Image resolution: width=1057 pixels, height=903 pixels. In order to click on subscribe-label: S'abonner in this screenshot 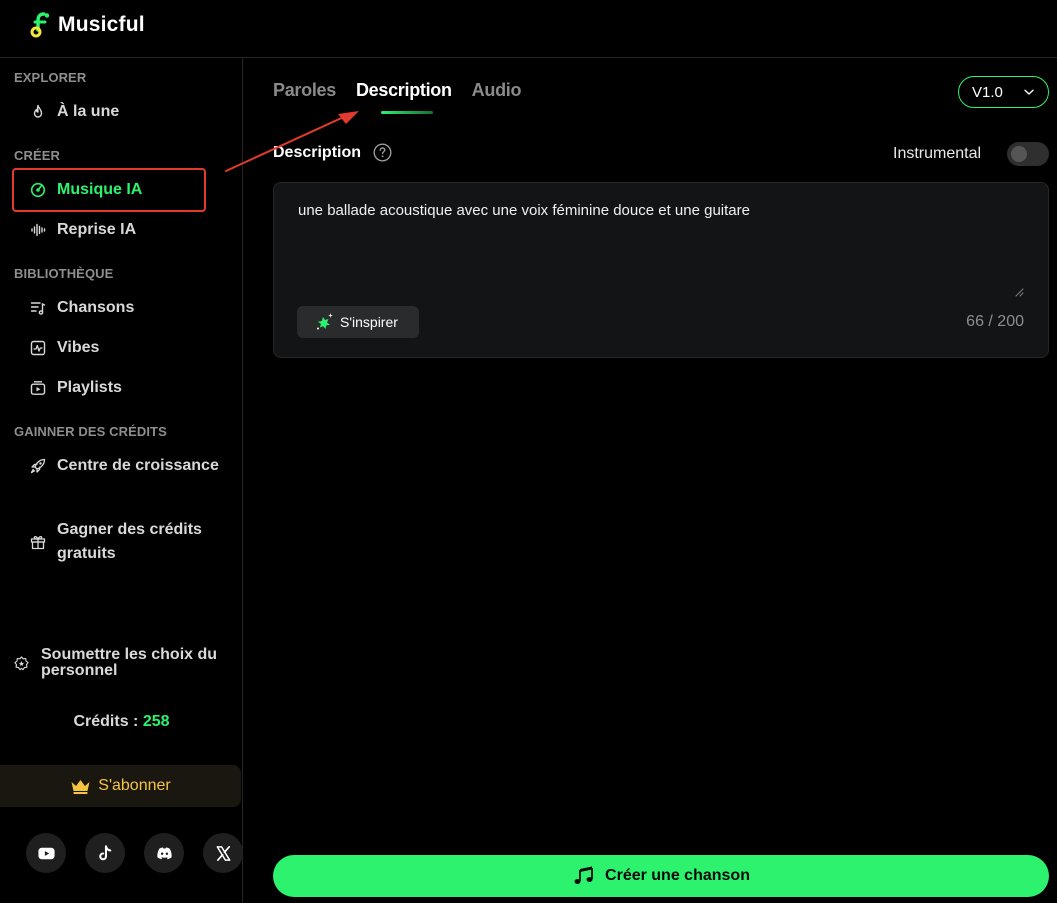, I will do `click(134, 785)`.